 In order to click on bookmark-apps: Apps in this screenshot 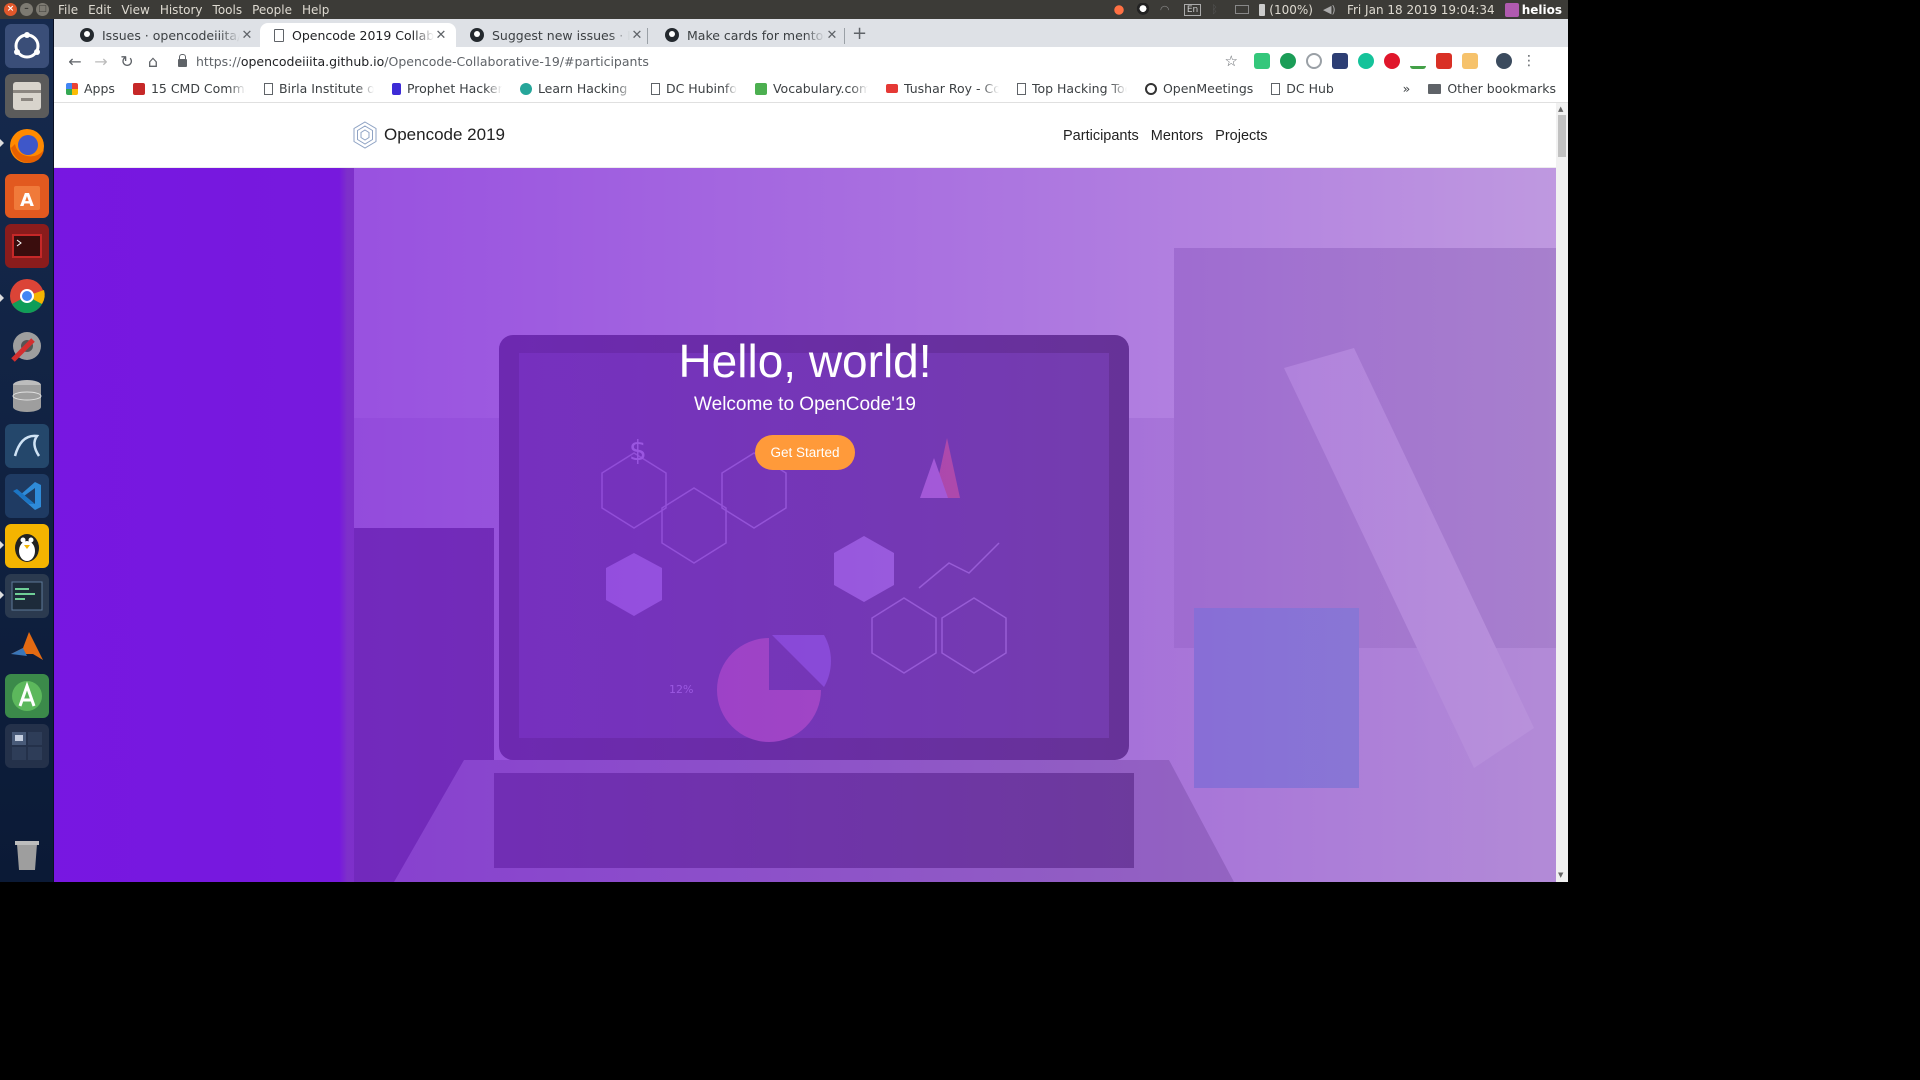, I will do `click(90, 88)`.